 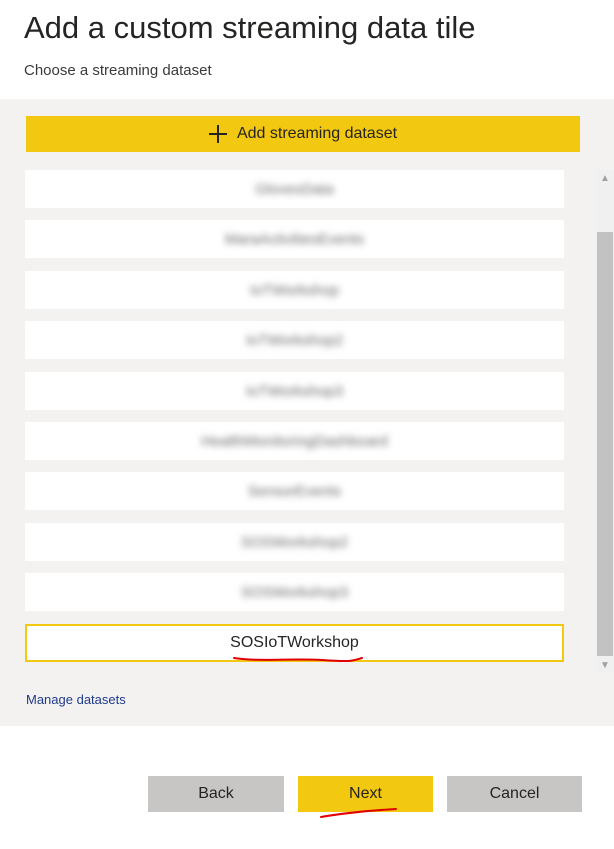 I want to click on selected-dataset-label: SOSIoTWorkshop, so click(x=294, y=642).